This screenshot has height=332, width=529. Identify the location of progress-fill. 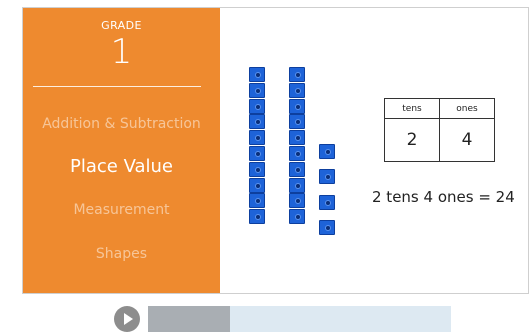
(189, 319).